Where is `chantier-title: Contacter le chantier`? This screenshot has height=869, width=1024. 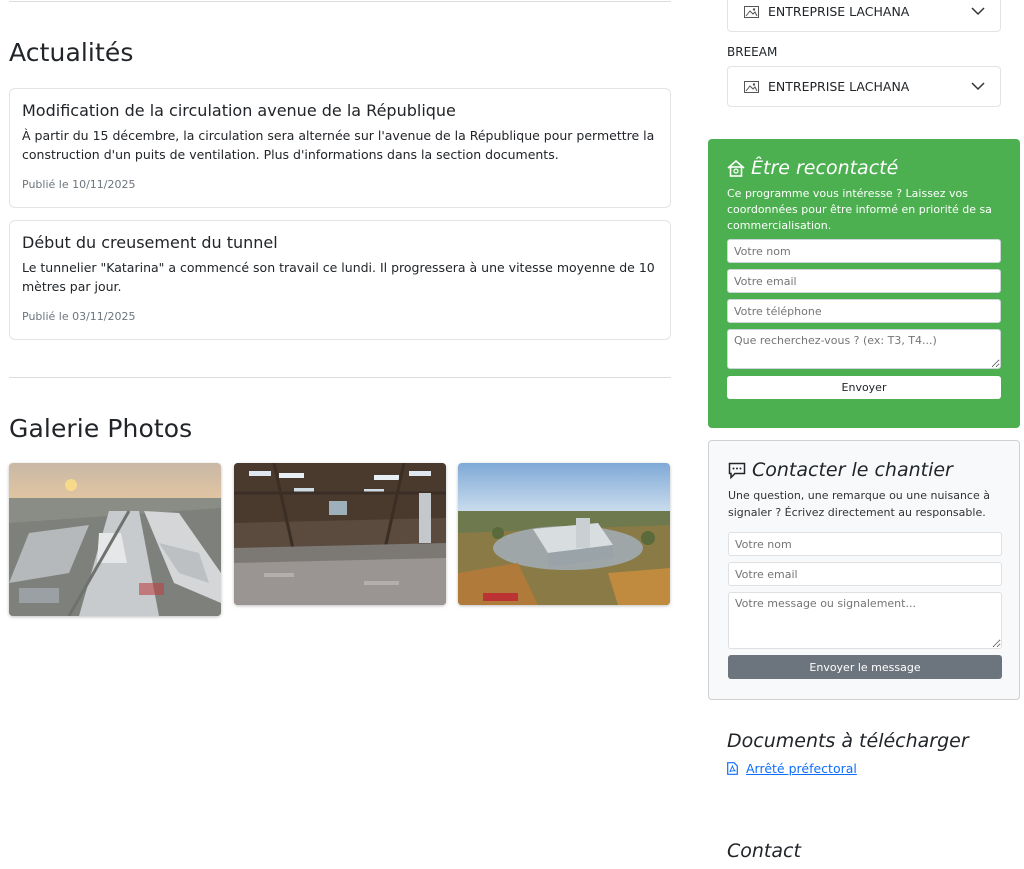 chantier-title: Contacter le chantier is located at coordinates (864, 470).